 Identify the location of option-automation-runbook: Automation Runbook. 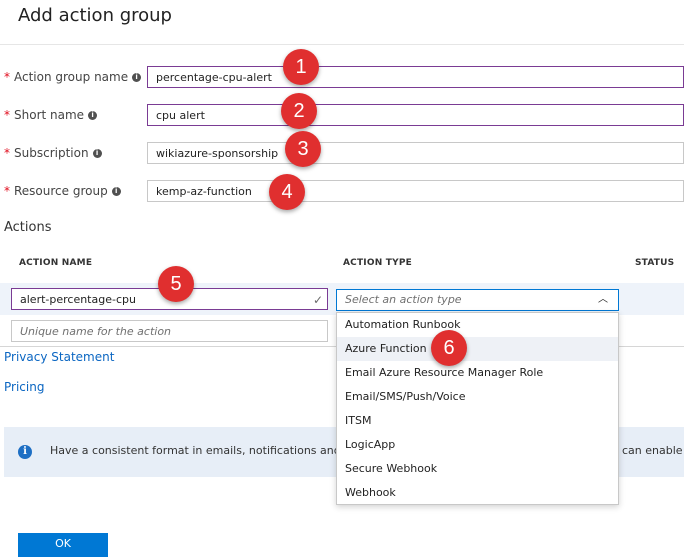
(477, 325).